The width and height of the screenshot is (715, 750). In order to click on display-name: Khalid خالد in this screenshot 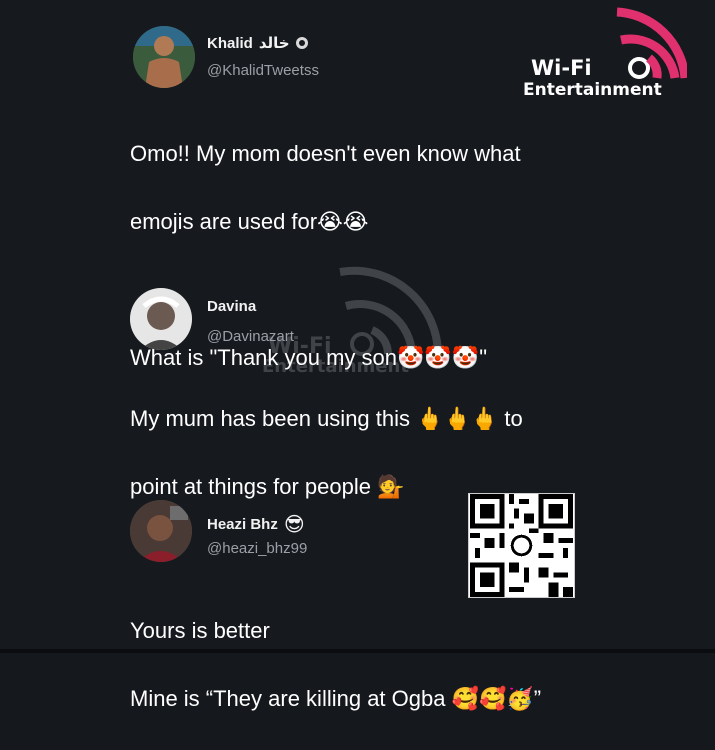, I will do `click(257, 43)`.